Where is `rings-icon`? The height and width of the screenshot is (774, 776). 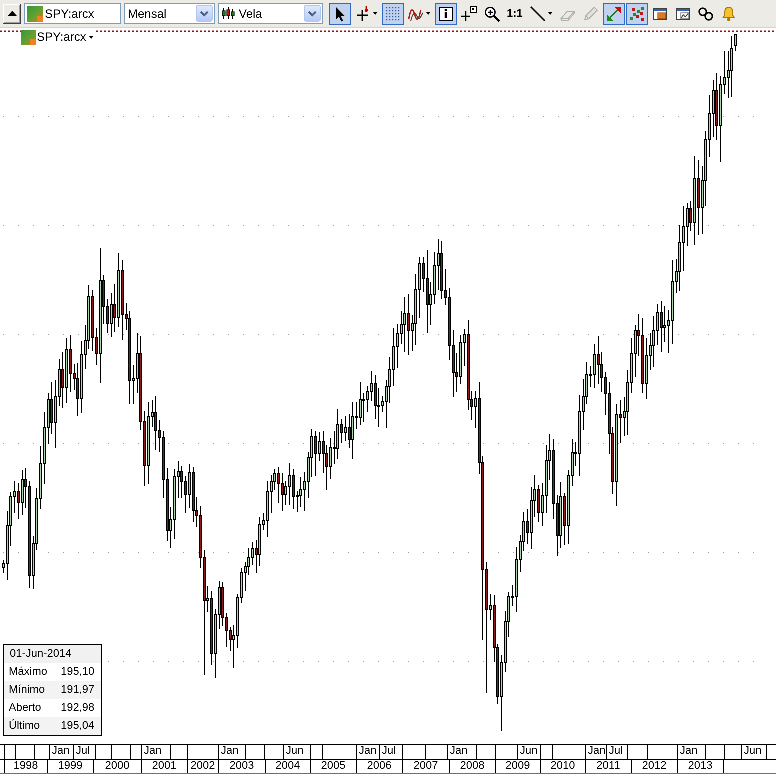 rings-icon is located at coordinates (706, 14).